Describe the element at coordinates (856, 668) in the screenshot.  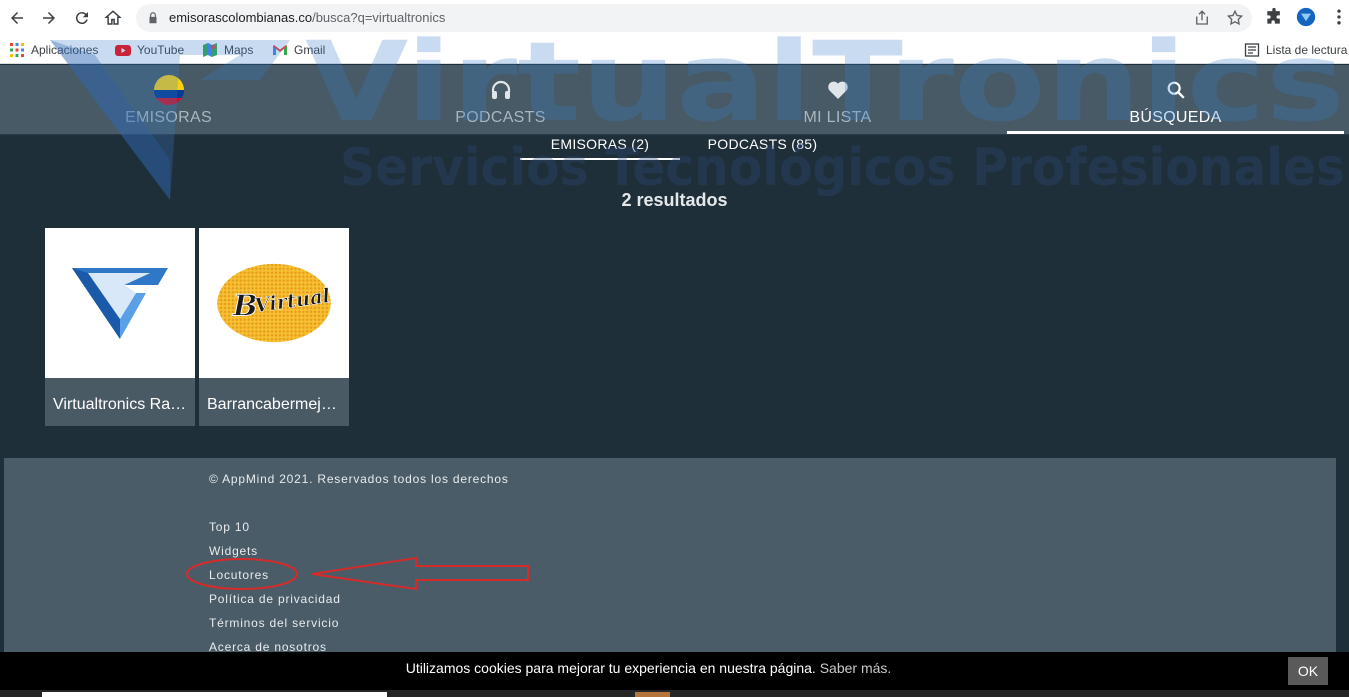
I see `cookie-learn-more-link: Saber más.` at that location.